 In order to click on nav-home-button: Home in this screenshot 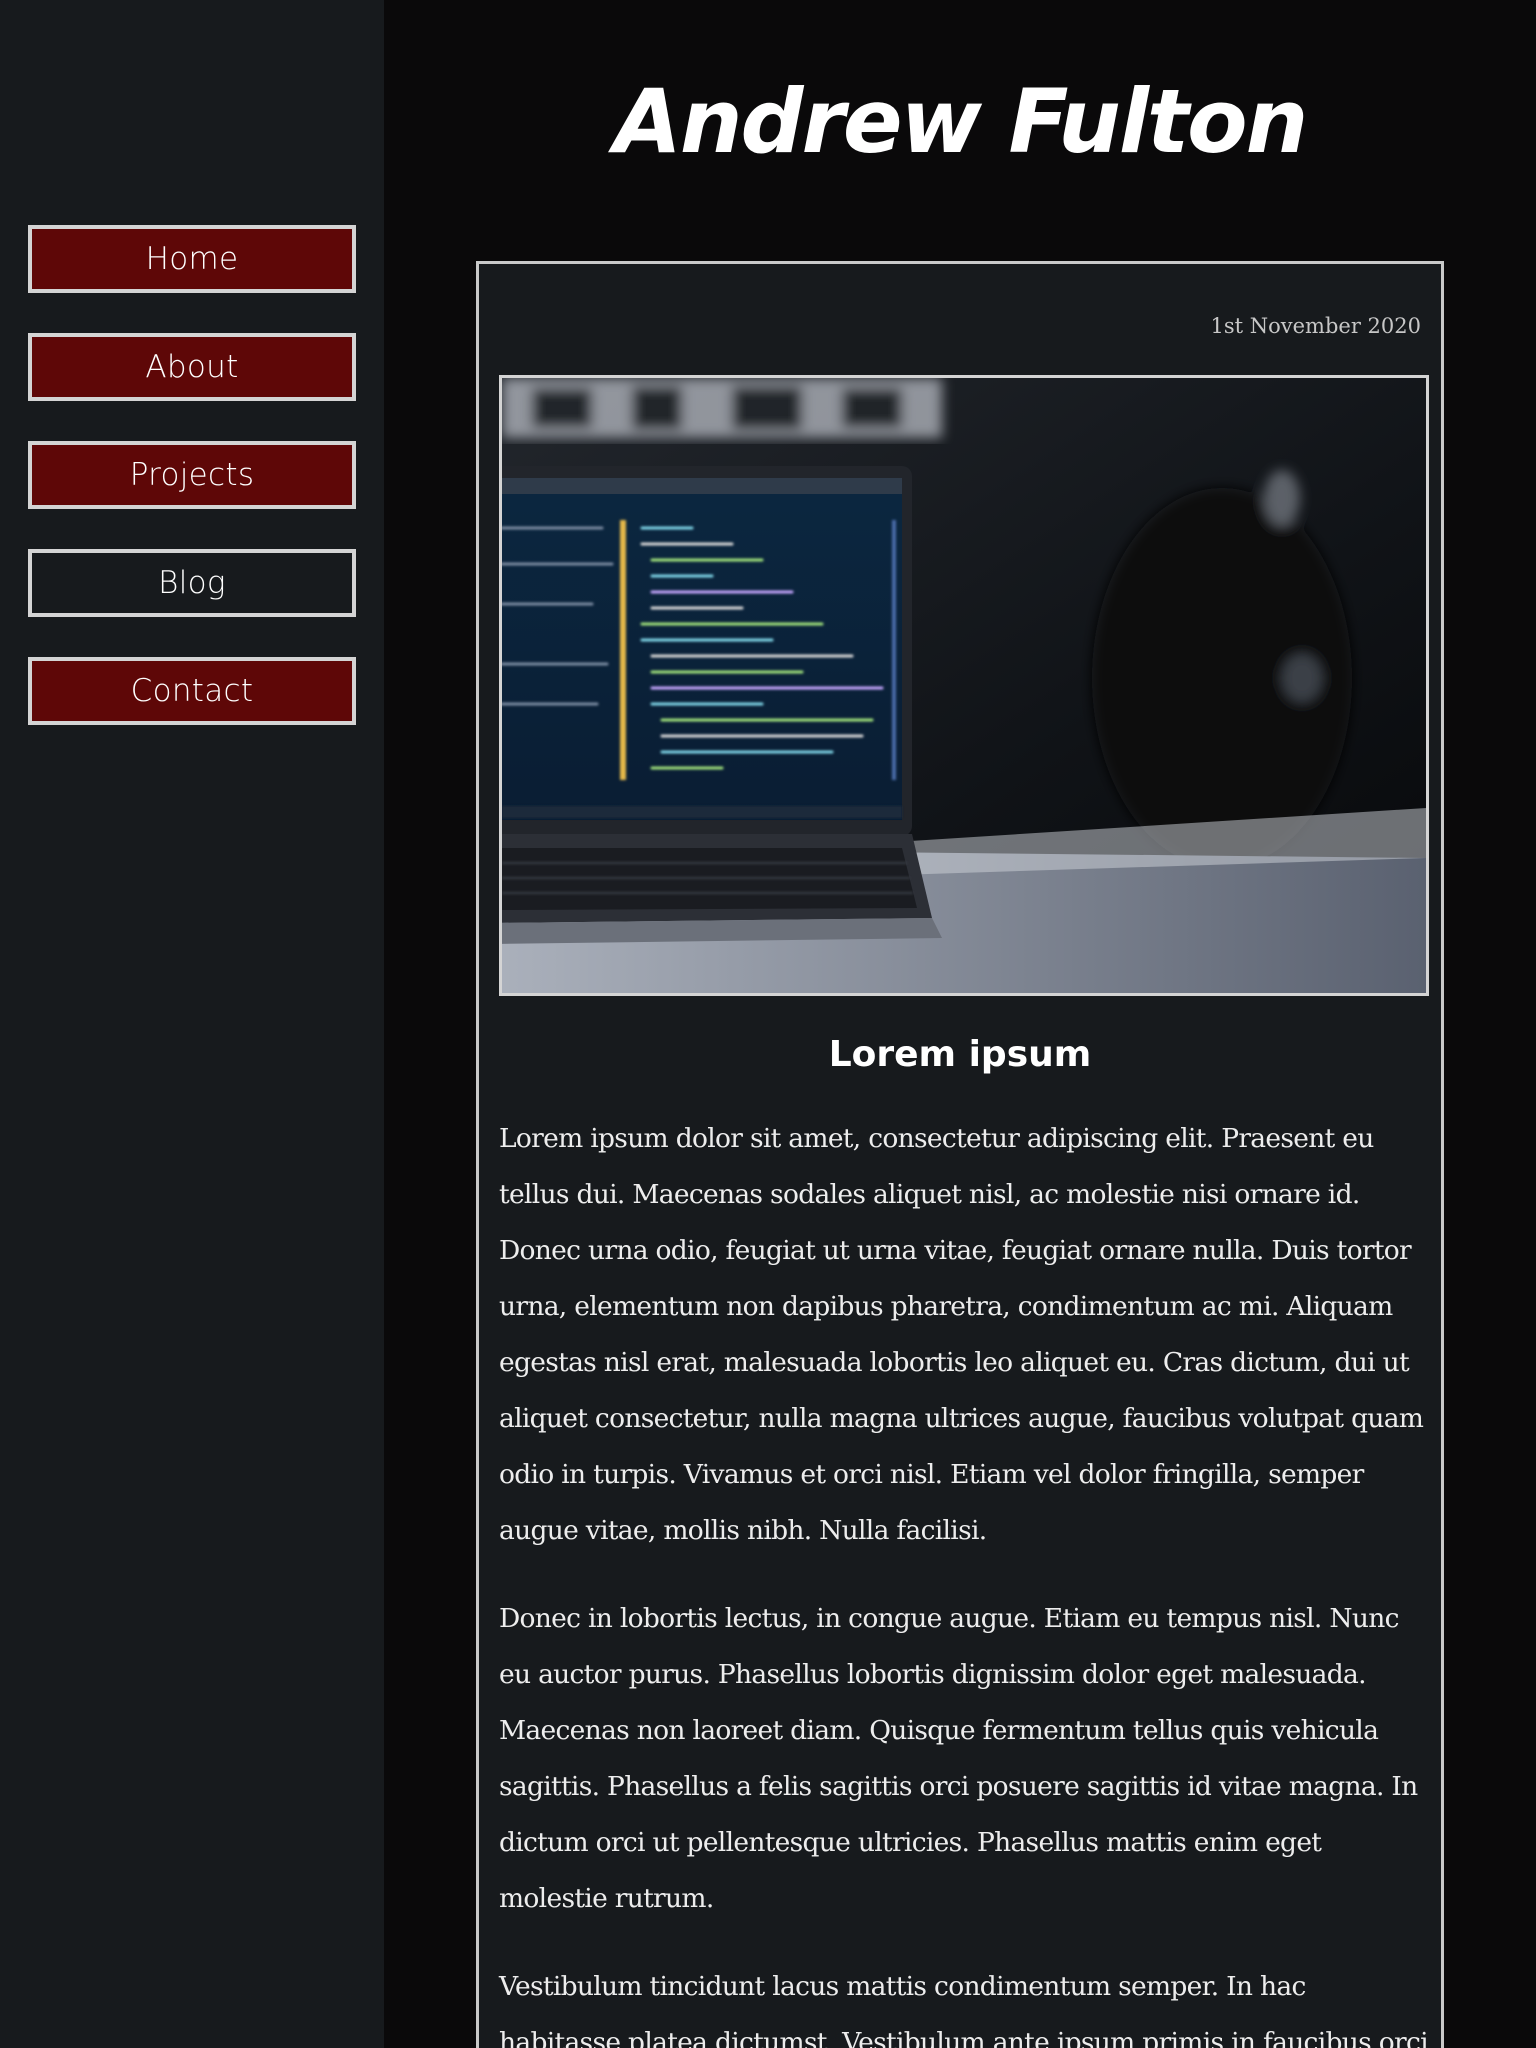, I will do `click(192, 259)`.